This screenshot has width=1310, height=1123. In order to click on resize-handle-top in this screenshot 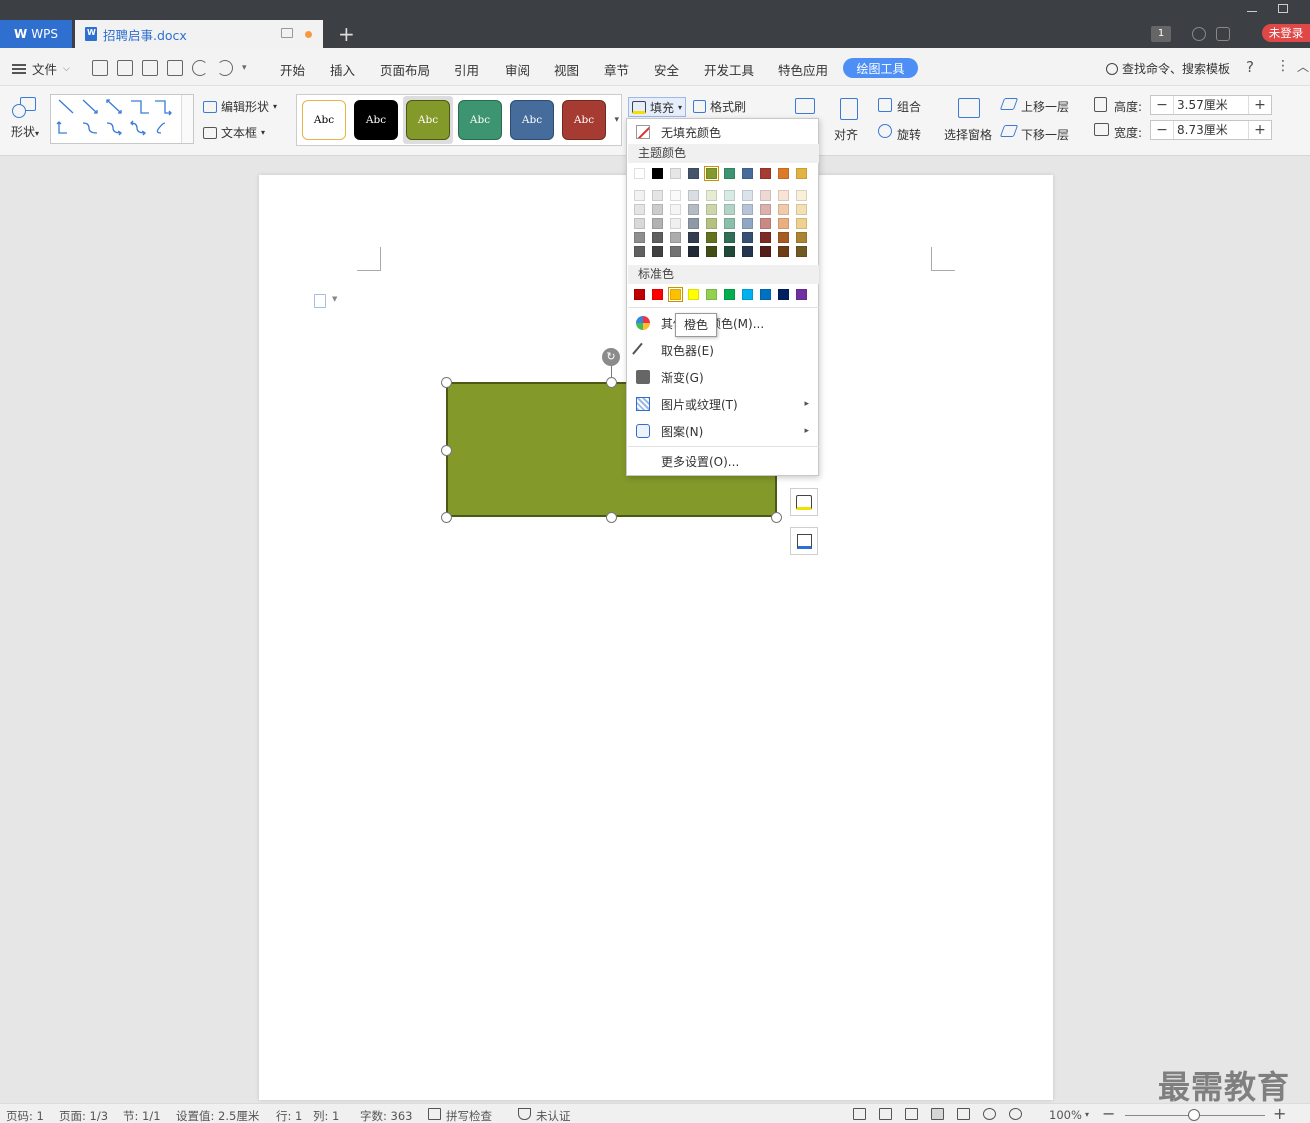, I will do `click(611, 382)`.